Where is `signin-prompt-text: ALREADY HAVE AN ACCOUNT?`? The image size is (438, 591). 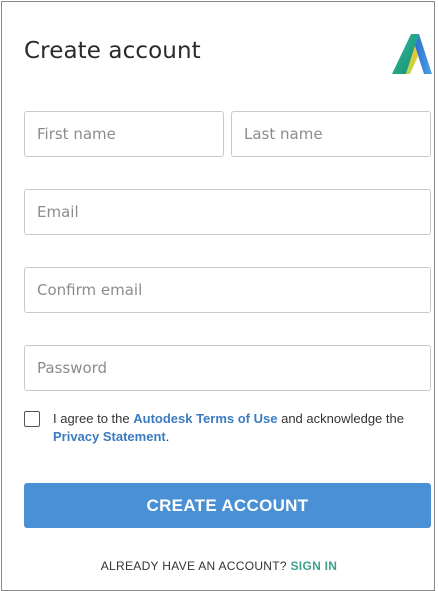 signin-prompt-text: ALREADY HAVE AN ACCOUNT? is located at coordinates (195, 566).